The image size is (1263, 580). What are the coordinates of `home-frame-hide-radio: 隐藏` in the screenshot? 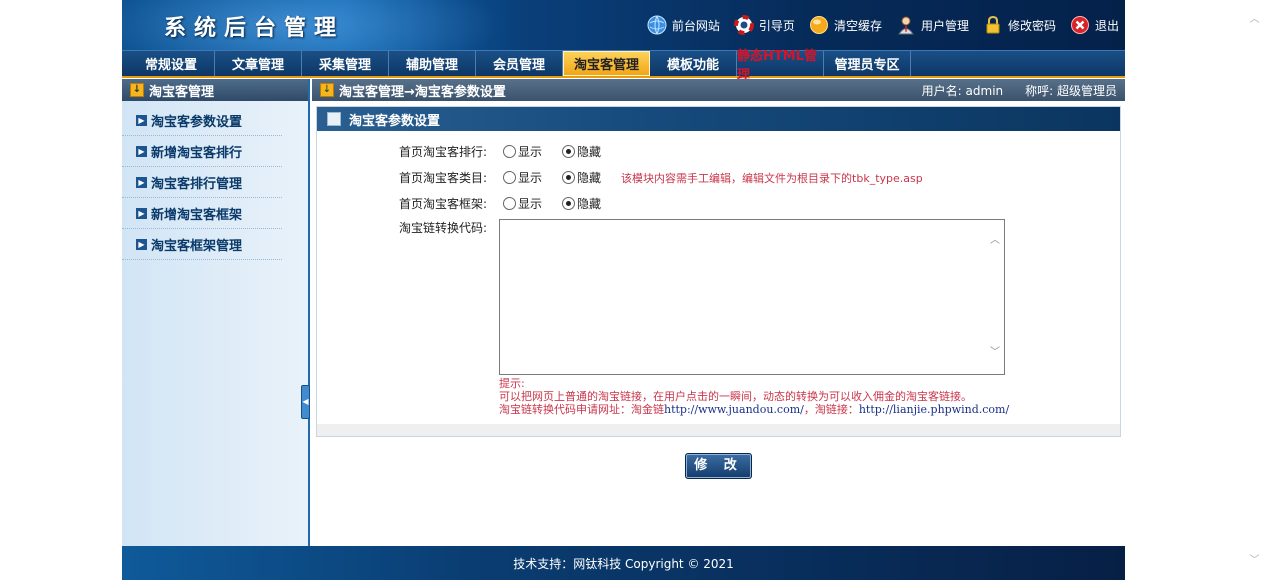 It's located at (581, 203).